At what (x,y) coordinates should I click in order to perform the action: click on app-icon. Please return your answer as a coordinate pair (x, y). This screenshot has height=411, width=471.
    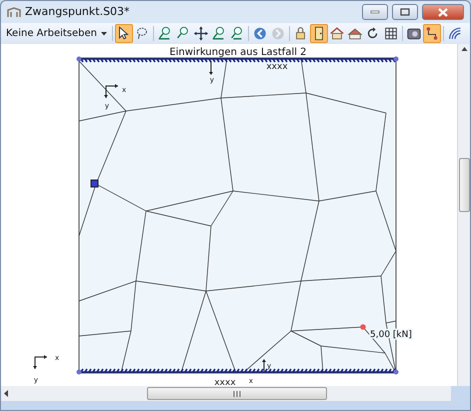
    Looking at the image, I should click on (14, 12).